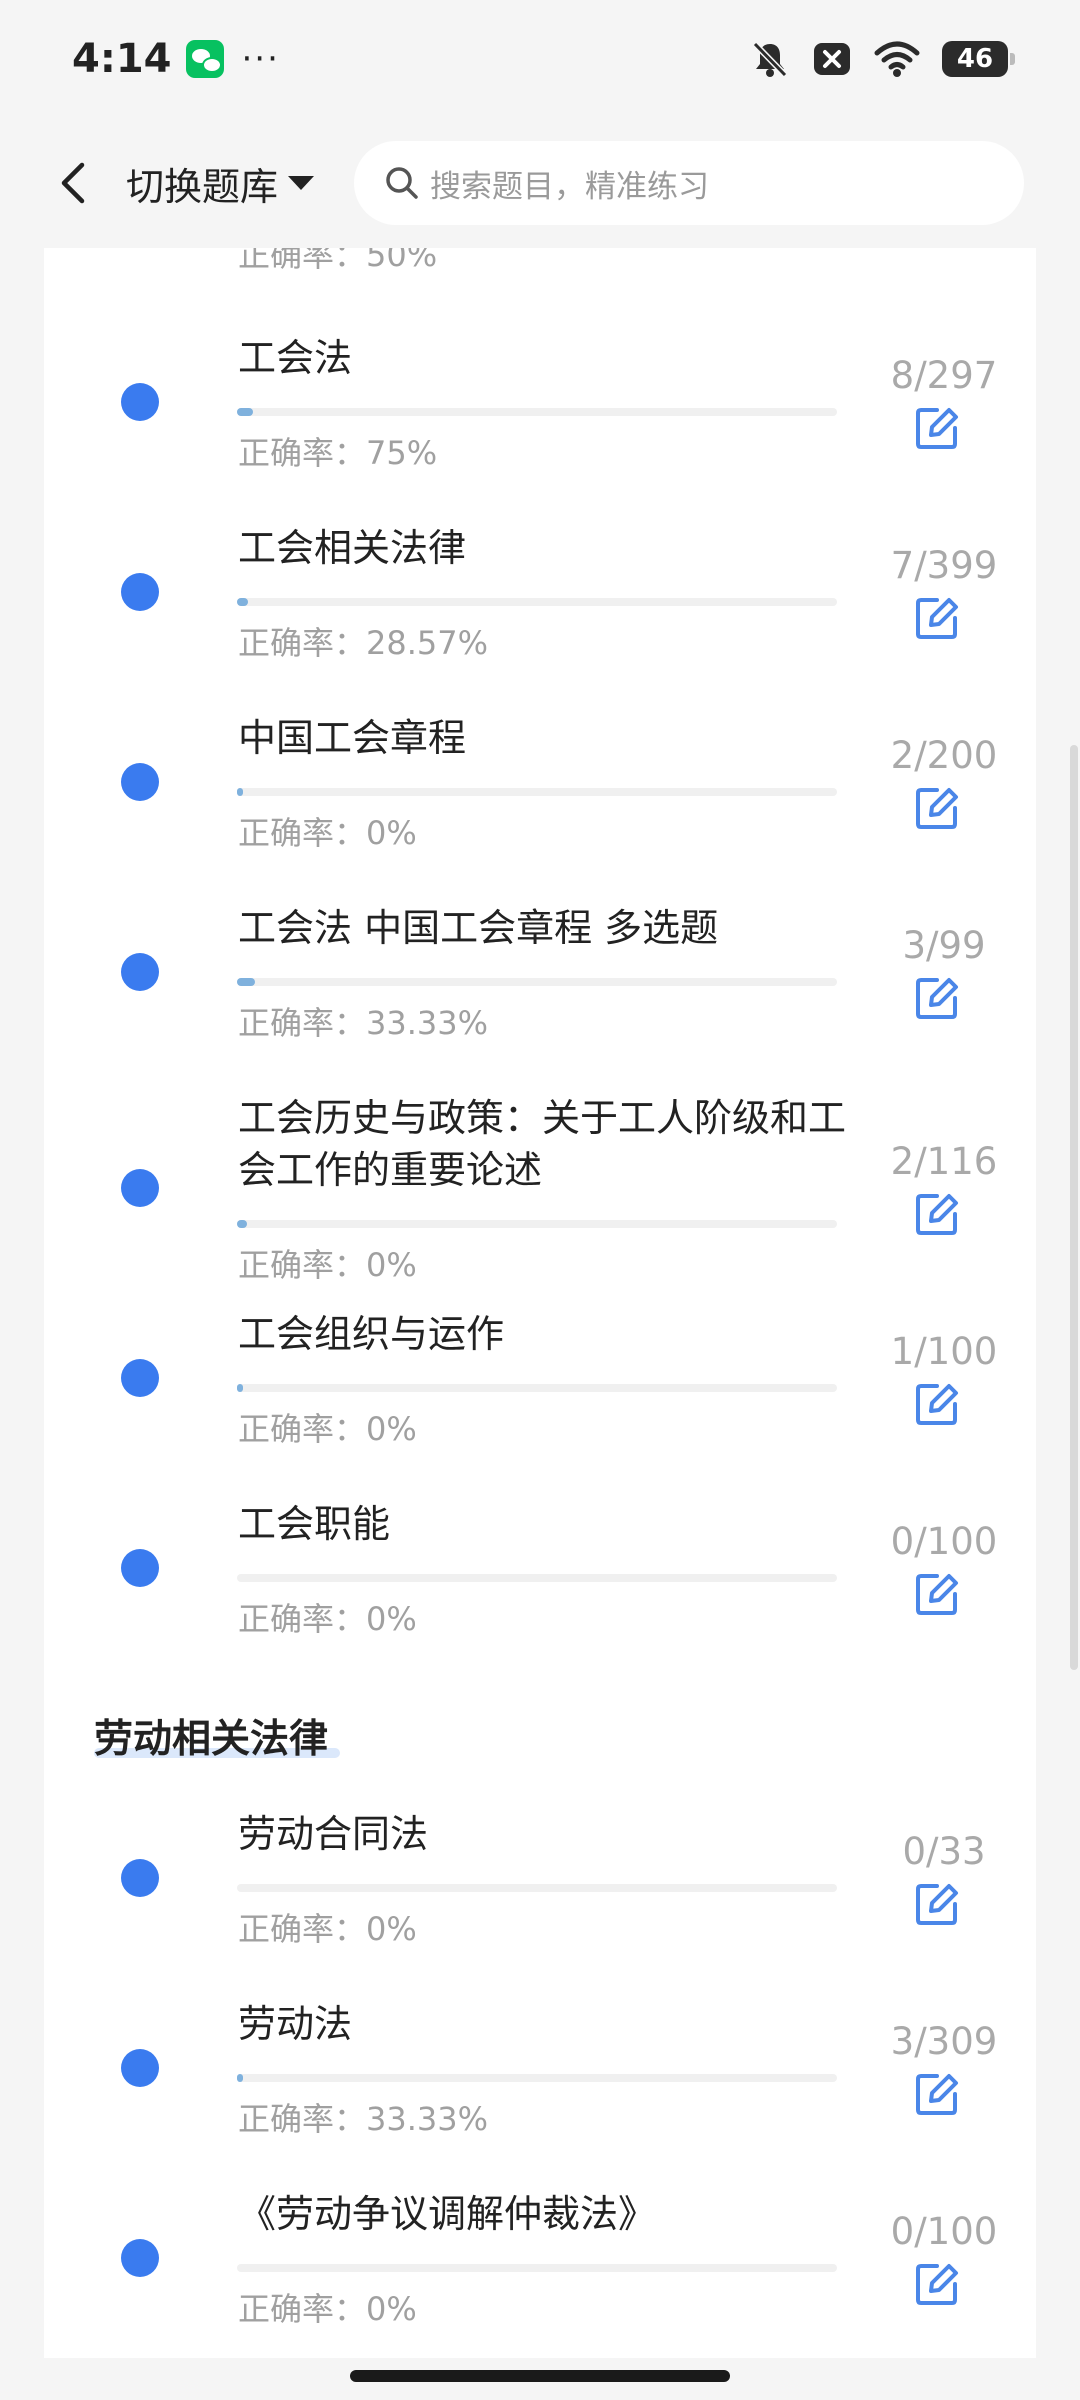 The width and height of the screenshot is (1080, 2400). I want to click on chapter-title: 劳动合同法, so click(333, 1834).